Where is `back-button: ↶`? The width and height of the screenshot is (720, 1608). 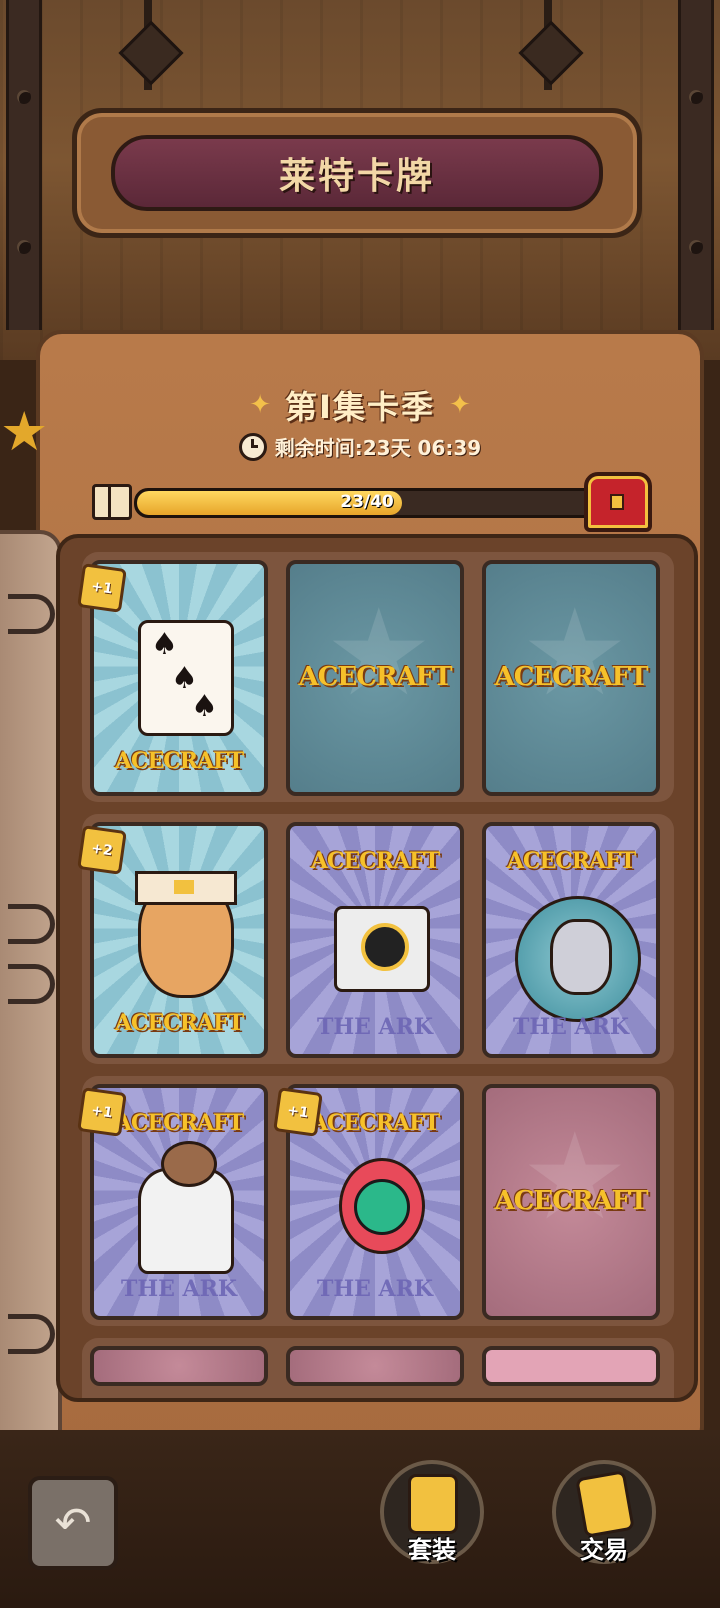 back-button: ↶ is located at coordinates (73, 1523).